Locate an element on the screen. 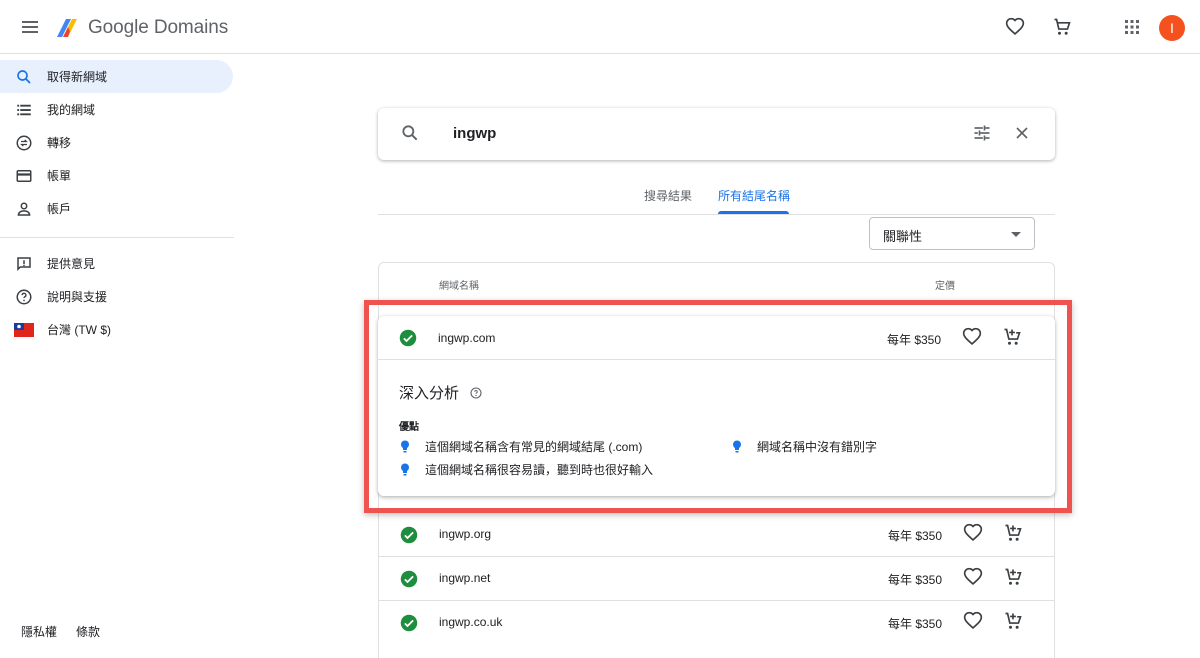 This screenshot has height=658, width=1200. sidebar-item-billing: 帳單 is located at coordinates (117, 175).